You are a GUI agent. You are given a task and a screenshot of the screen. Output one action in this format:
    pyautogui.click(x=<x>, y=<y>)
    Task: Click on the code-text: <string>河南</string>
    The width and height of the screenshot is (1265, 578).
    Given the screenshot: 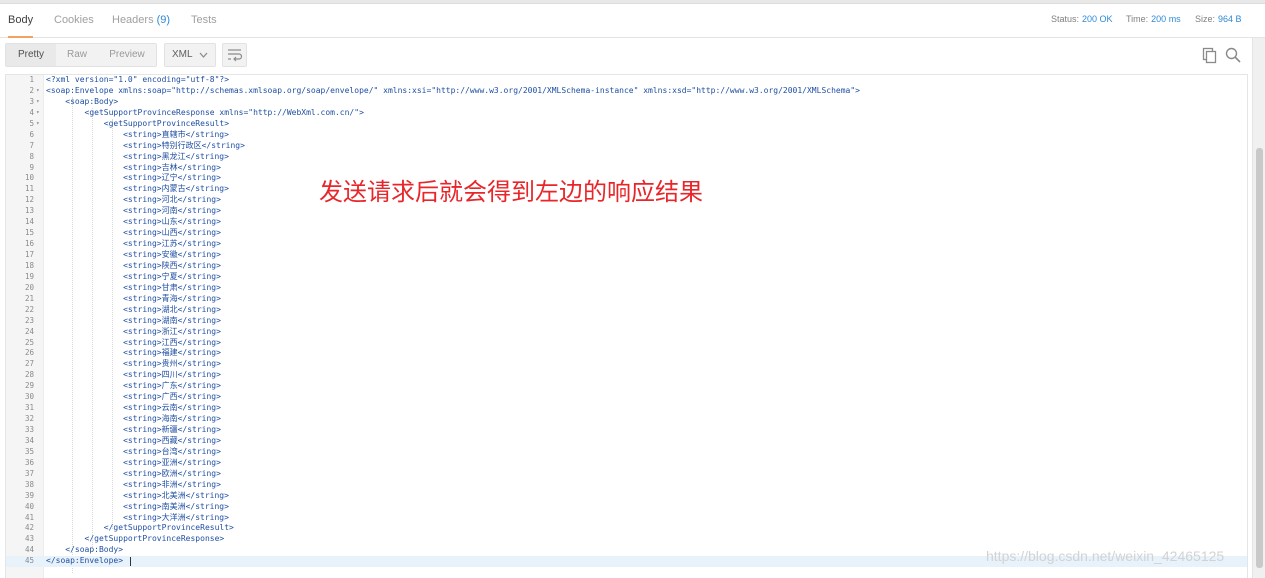 What is the action you would take?
    pyautogui.click(x=133, y=211)
    